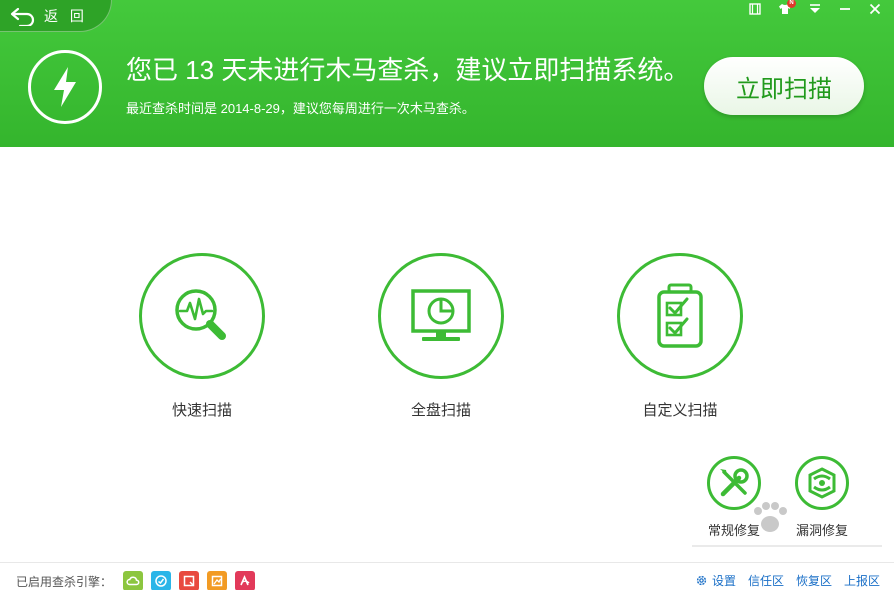 This screenshot has width=894, height=590. I want to click on film-icon, so click(755, 9).